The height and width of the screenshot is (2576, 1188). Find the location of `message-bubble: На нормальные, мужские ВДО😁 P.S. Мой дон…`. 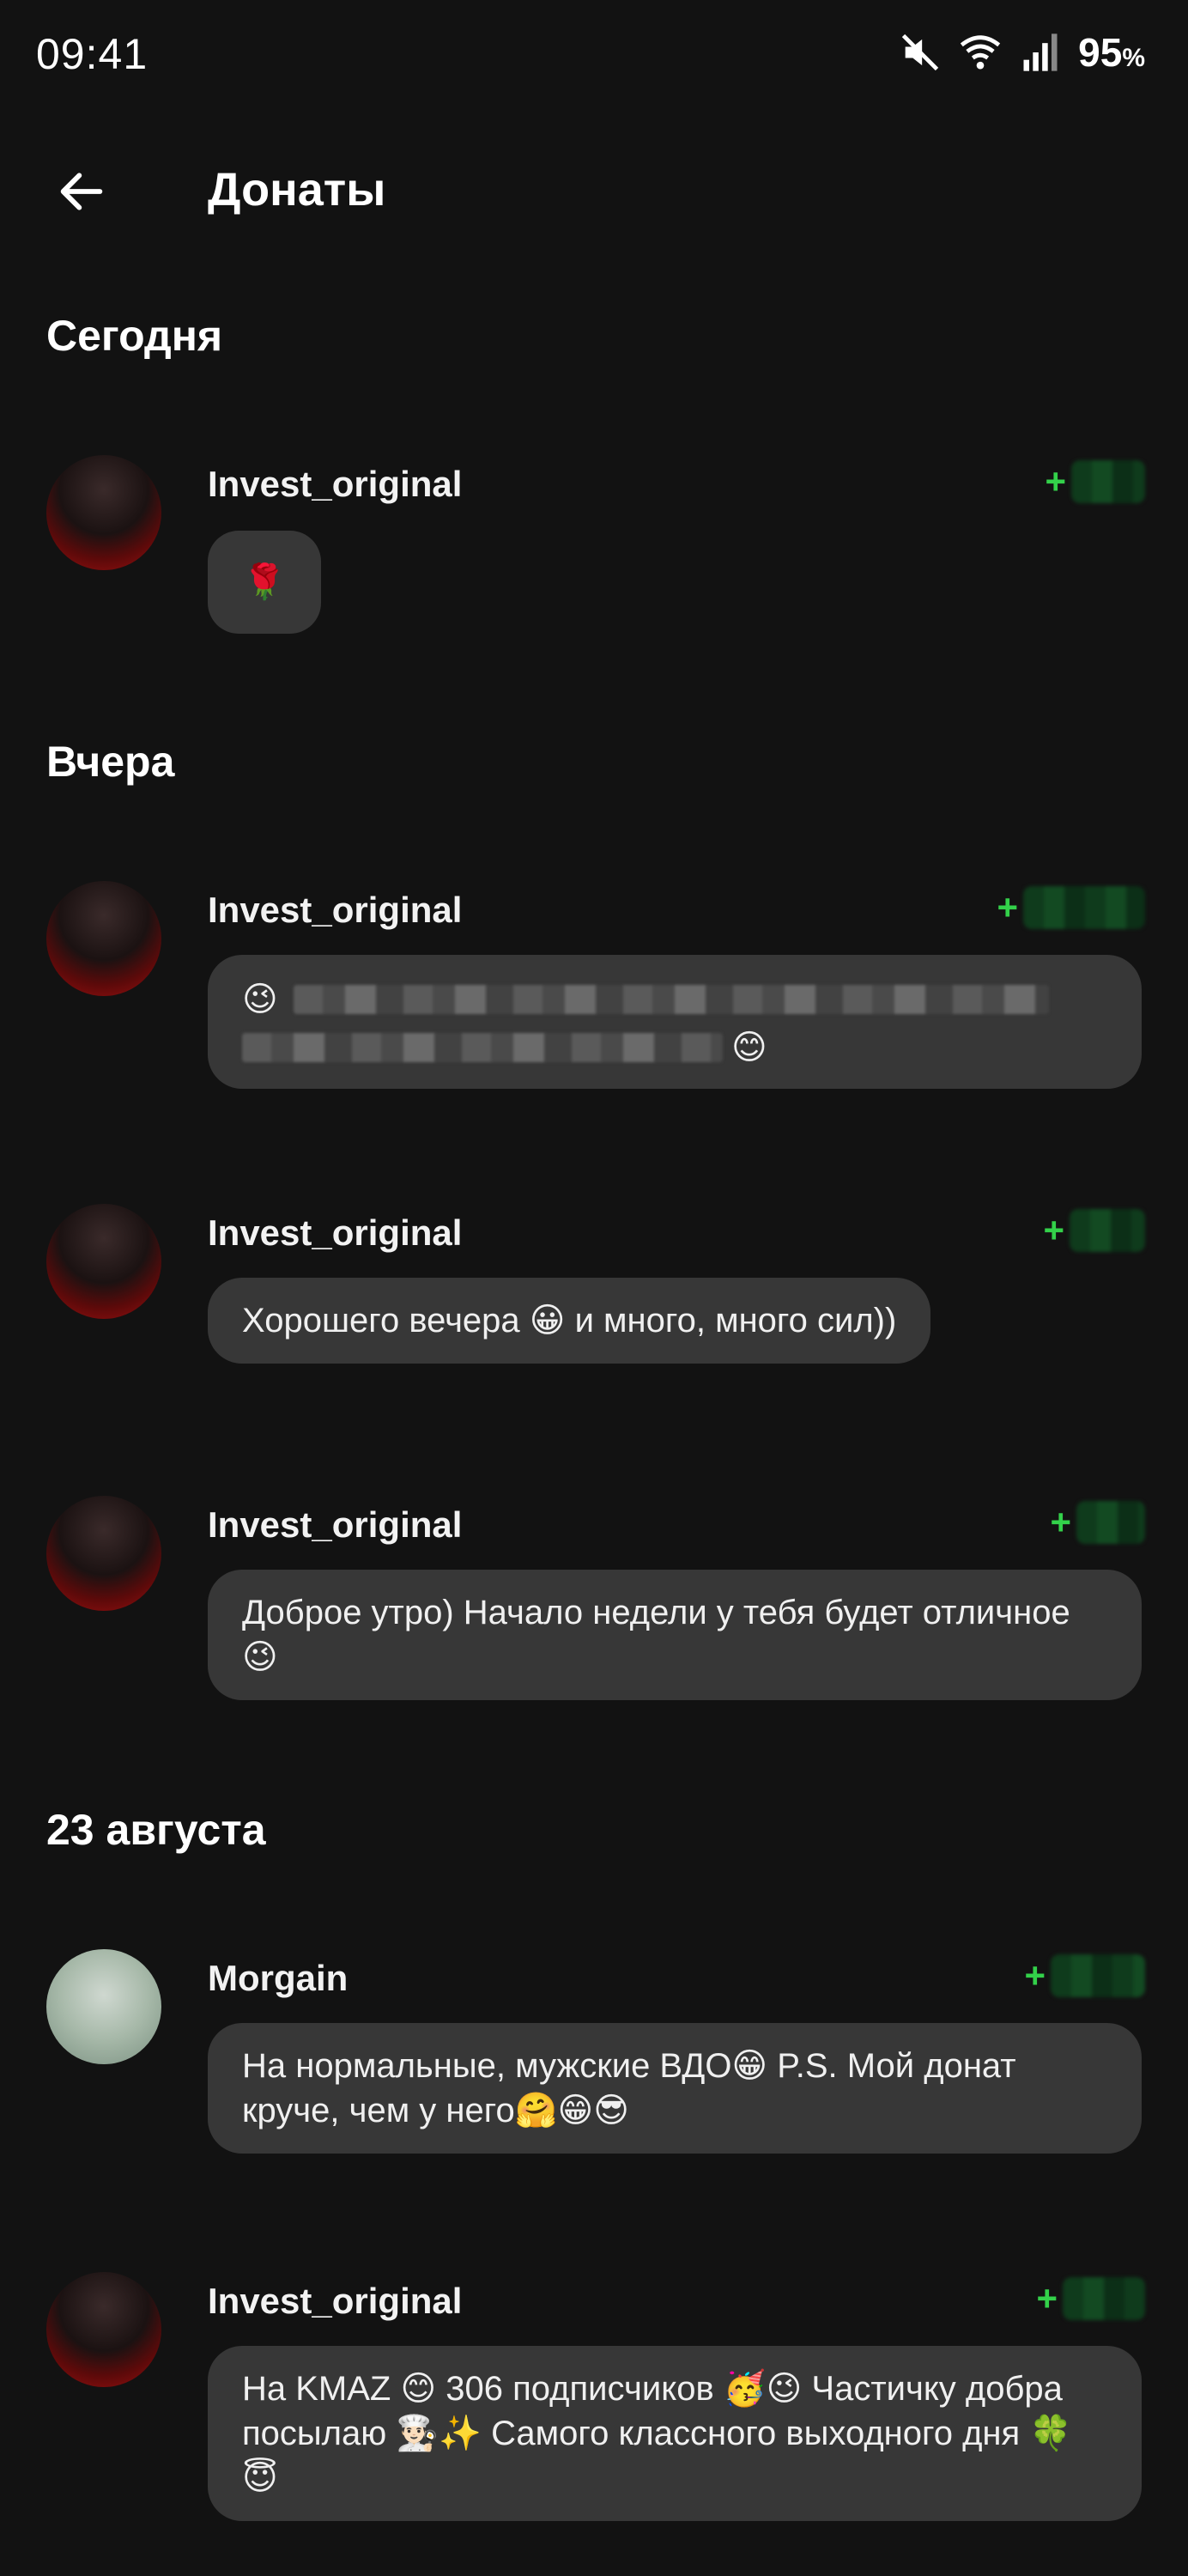

message-bubble: На нормальные, мужские ВДО😁 P.S. Мой дон… is located at coordinates (675, 2089).